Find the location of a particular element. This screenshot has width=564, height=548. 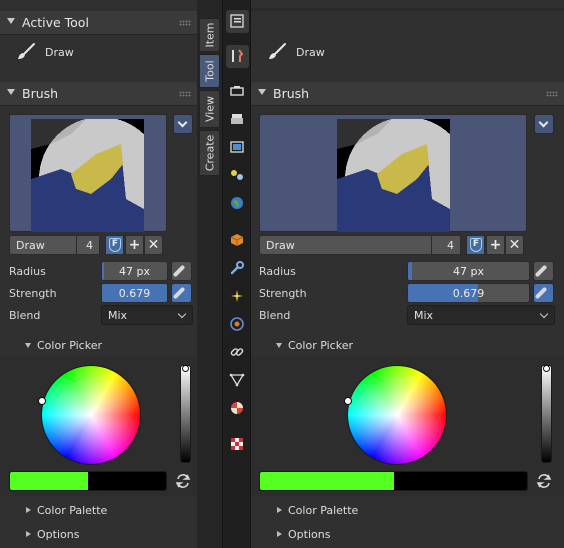

active-tool-name: Draw is located at coordinates (310, 52).